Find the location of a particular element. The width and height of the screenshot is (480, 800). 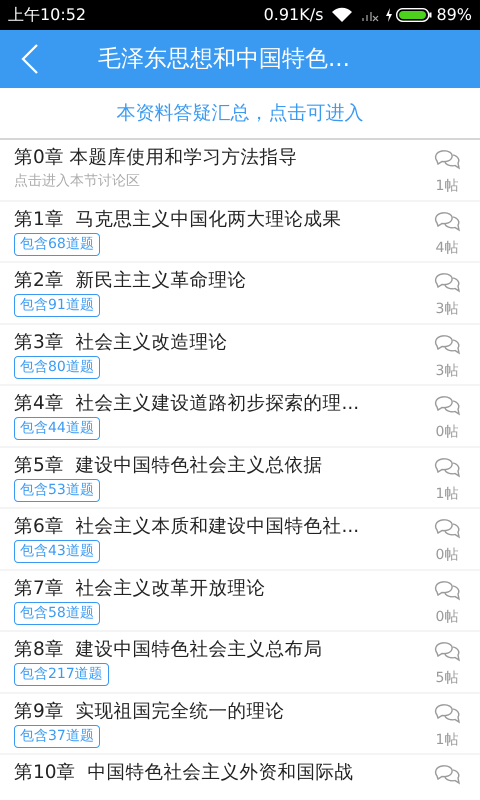

network-speed: 0.91K/s is located at coordinates (294, 15).